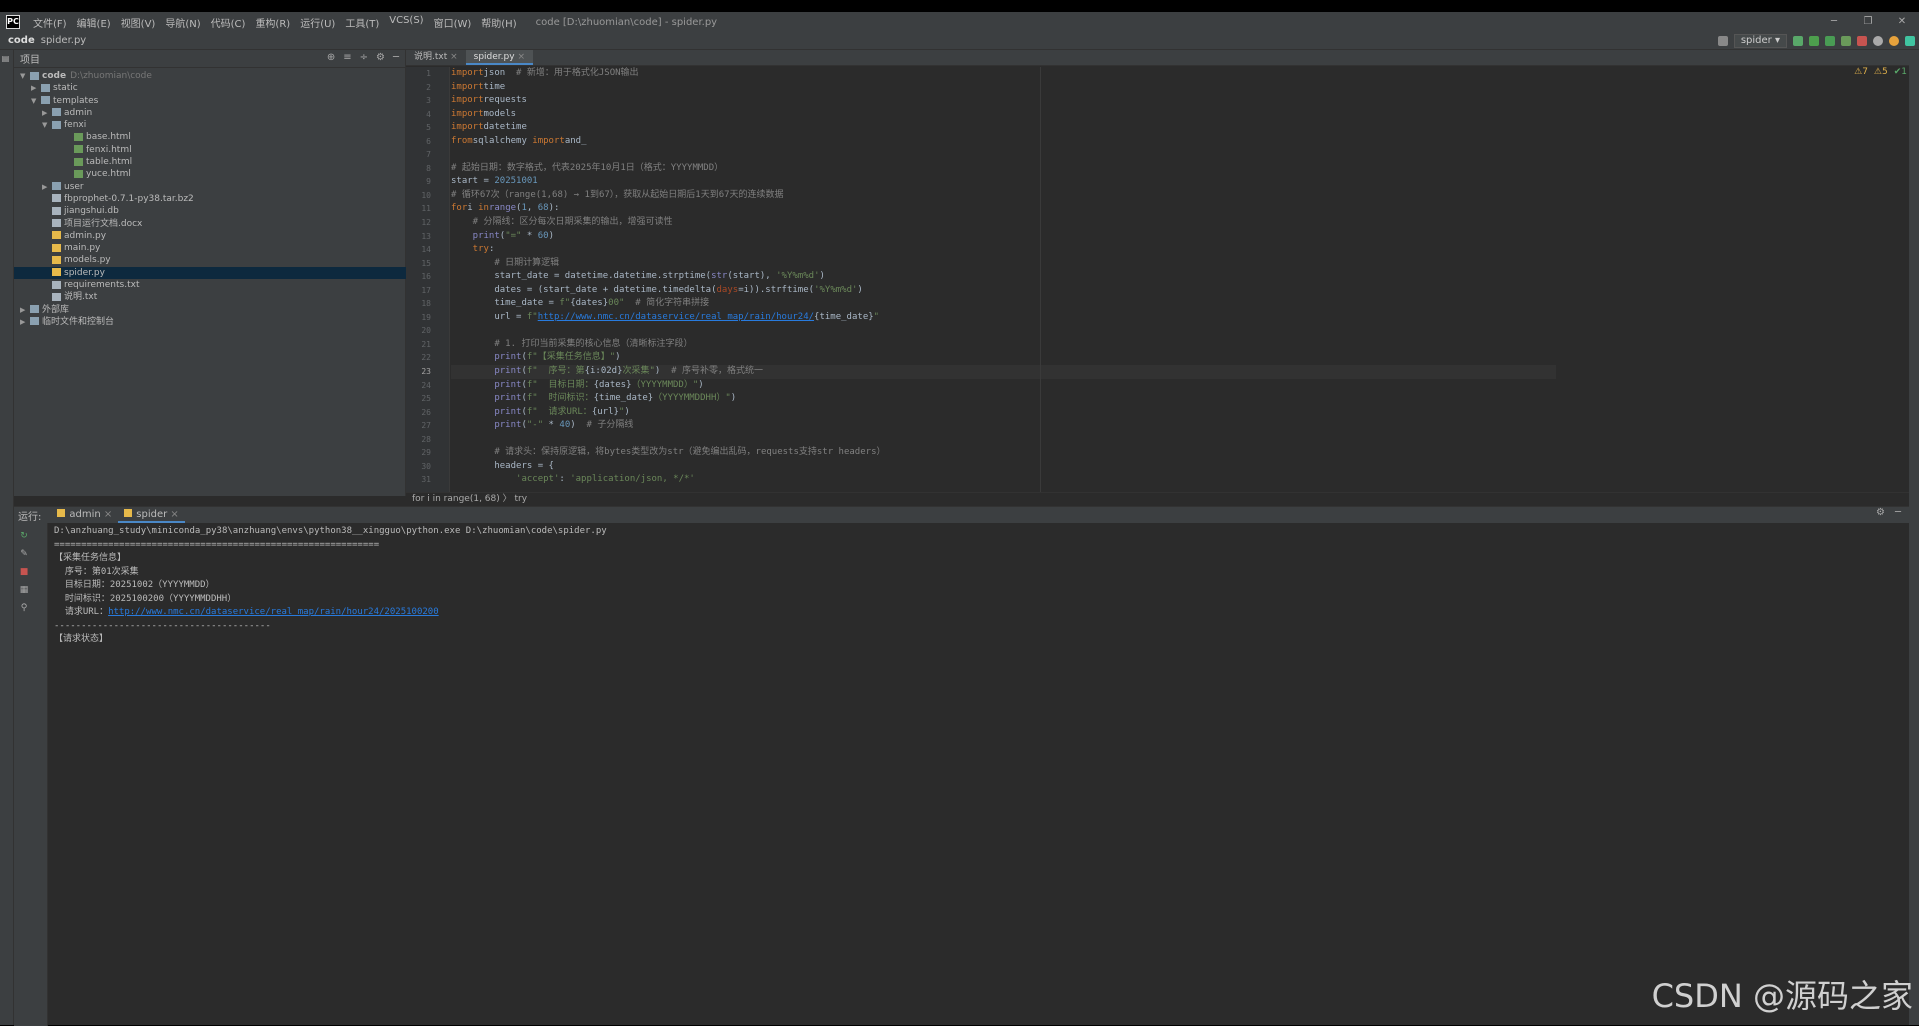  What do you see at coordinates (210, 260) in the screenshot?
I see `tree-item: models.py` at bounding box center [210, 260].